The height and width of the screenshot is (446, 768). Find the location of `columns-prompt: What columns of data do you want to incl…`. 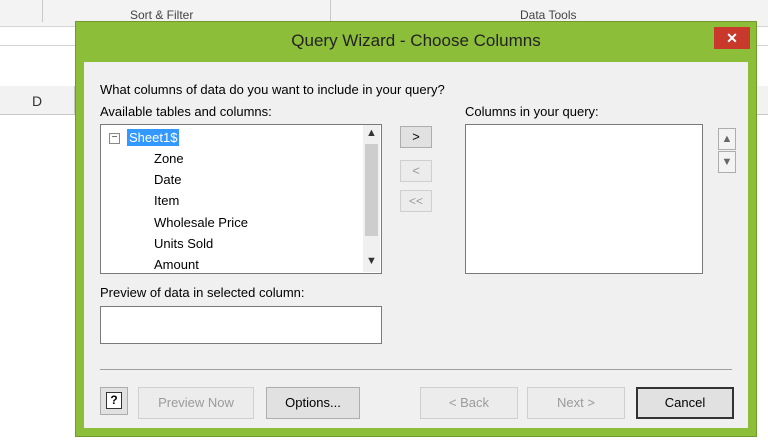

columns-prompt: What columns of data do you want to incl… is located at coordinates (272, 89).